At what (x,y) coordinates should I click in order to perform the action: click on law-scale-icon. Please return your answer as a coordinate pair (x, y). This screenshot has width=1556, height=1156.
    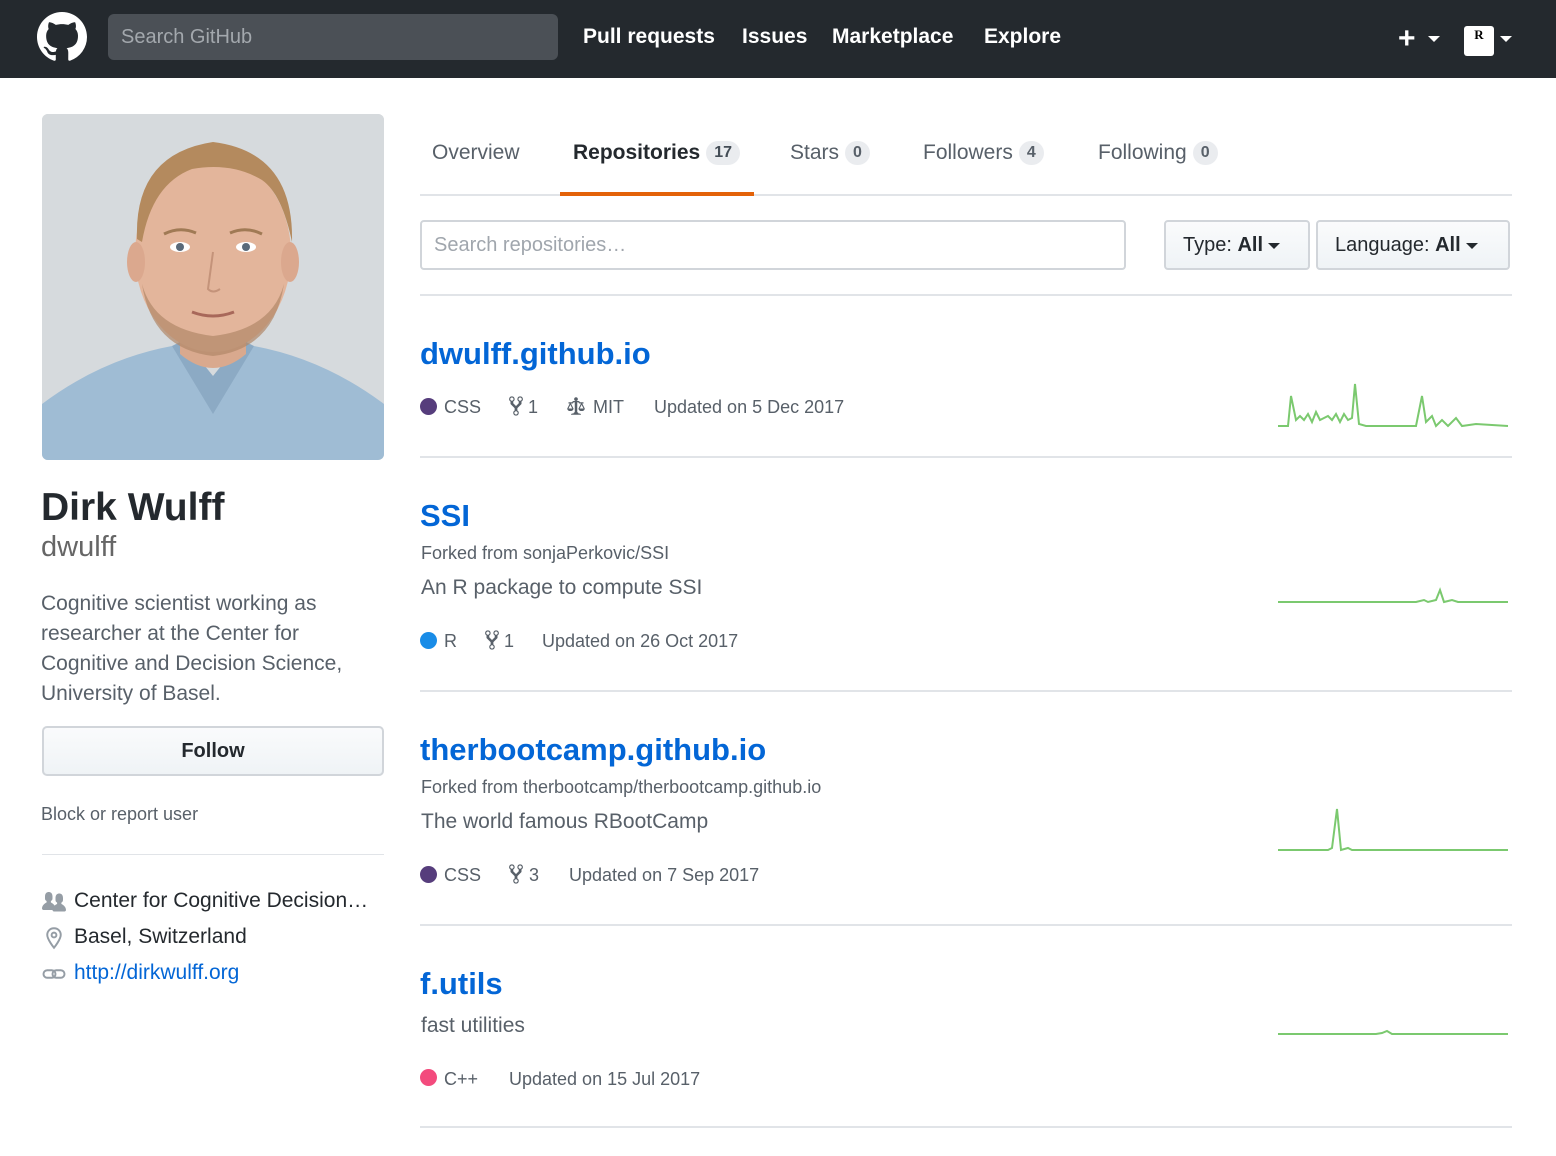
    Looking at the image, I should click on (576, 406).